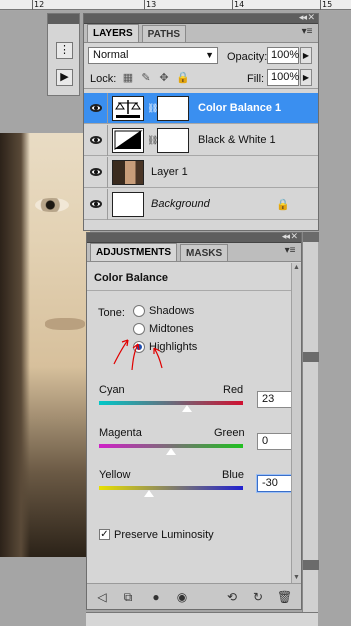 The width and height of the screenshot is (351, 626). What do you see at coordinates (104, 534) in the screenshot?
I see `preserve-luminosity-checkbox: ✓` at bounding box center [104, 534].